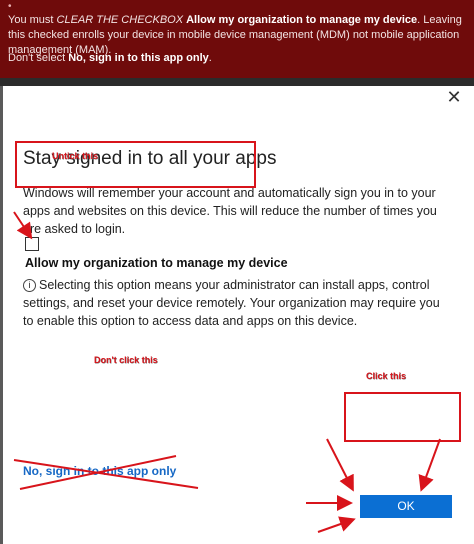 Image resolution: width=474 pixels, height=544 pixels. Describe the element at coordinates (402, 417) in the screenshot. I see `annotation-ok-highlight` at that location.